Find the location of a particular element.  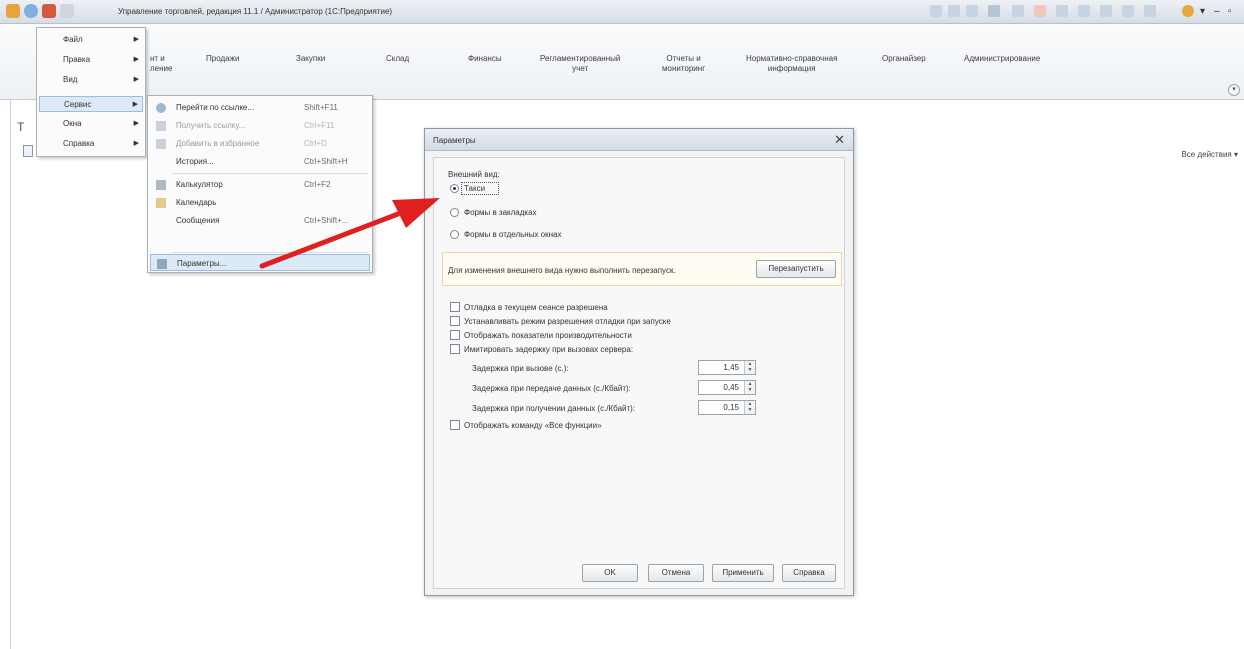

delay-send-input: 0,45 ▲ ▼ is located at coordinates (727, 387).